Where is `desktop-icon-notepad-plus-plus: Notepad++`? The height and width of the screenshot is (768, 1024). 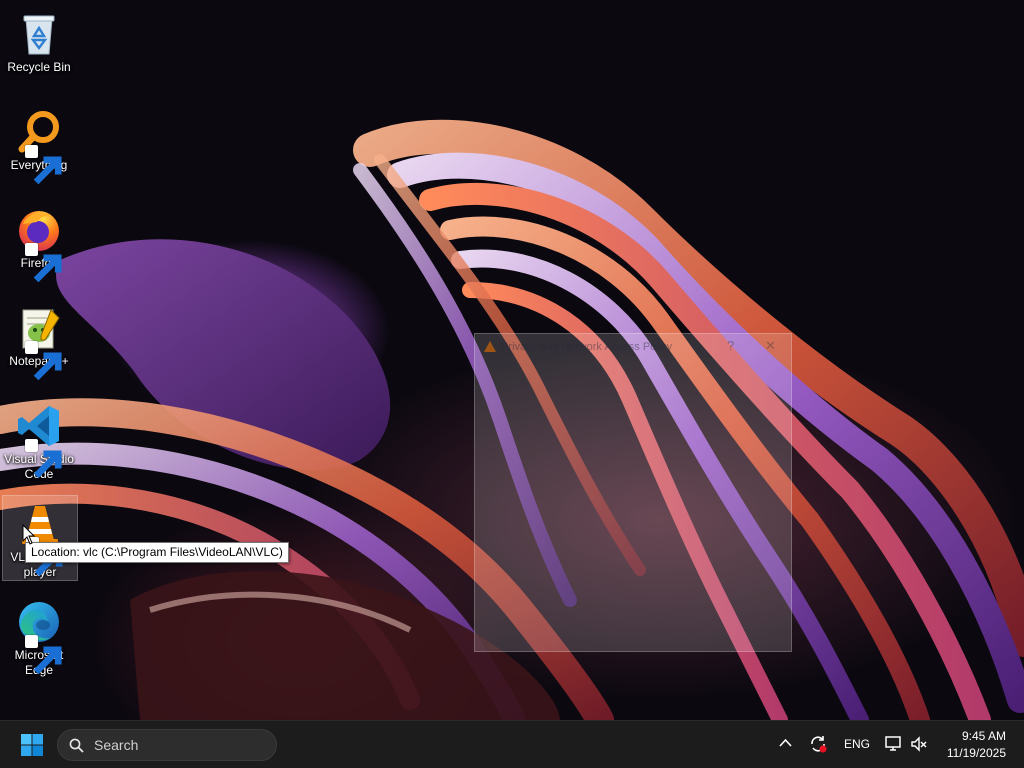 desktop-icon-notepad-plus-plus: Notepad++ is located at coordinates (39, 340).